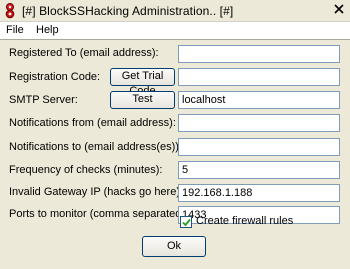 Image resolution: width=350 pixels, height=269 pixels. What do you see at coordinates (259, 123) in the screenshot?
I see `notifications-from-input` at bounding box center [259, 123].